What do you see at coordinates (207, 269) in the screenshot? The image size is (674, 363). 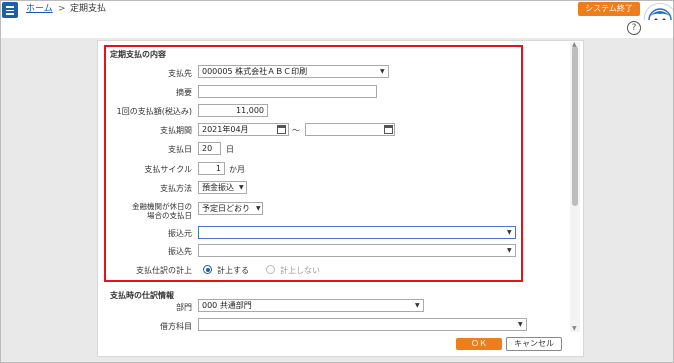 I see `journal-radio-on` at bounding box center [207, 269].